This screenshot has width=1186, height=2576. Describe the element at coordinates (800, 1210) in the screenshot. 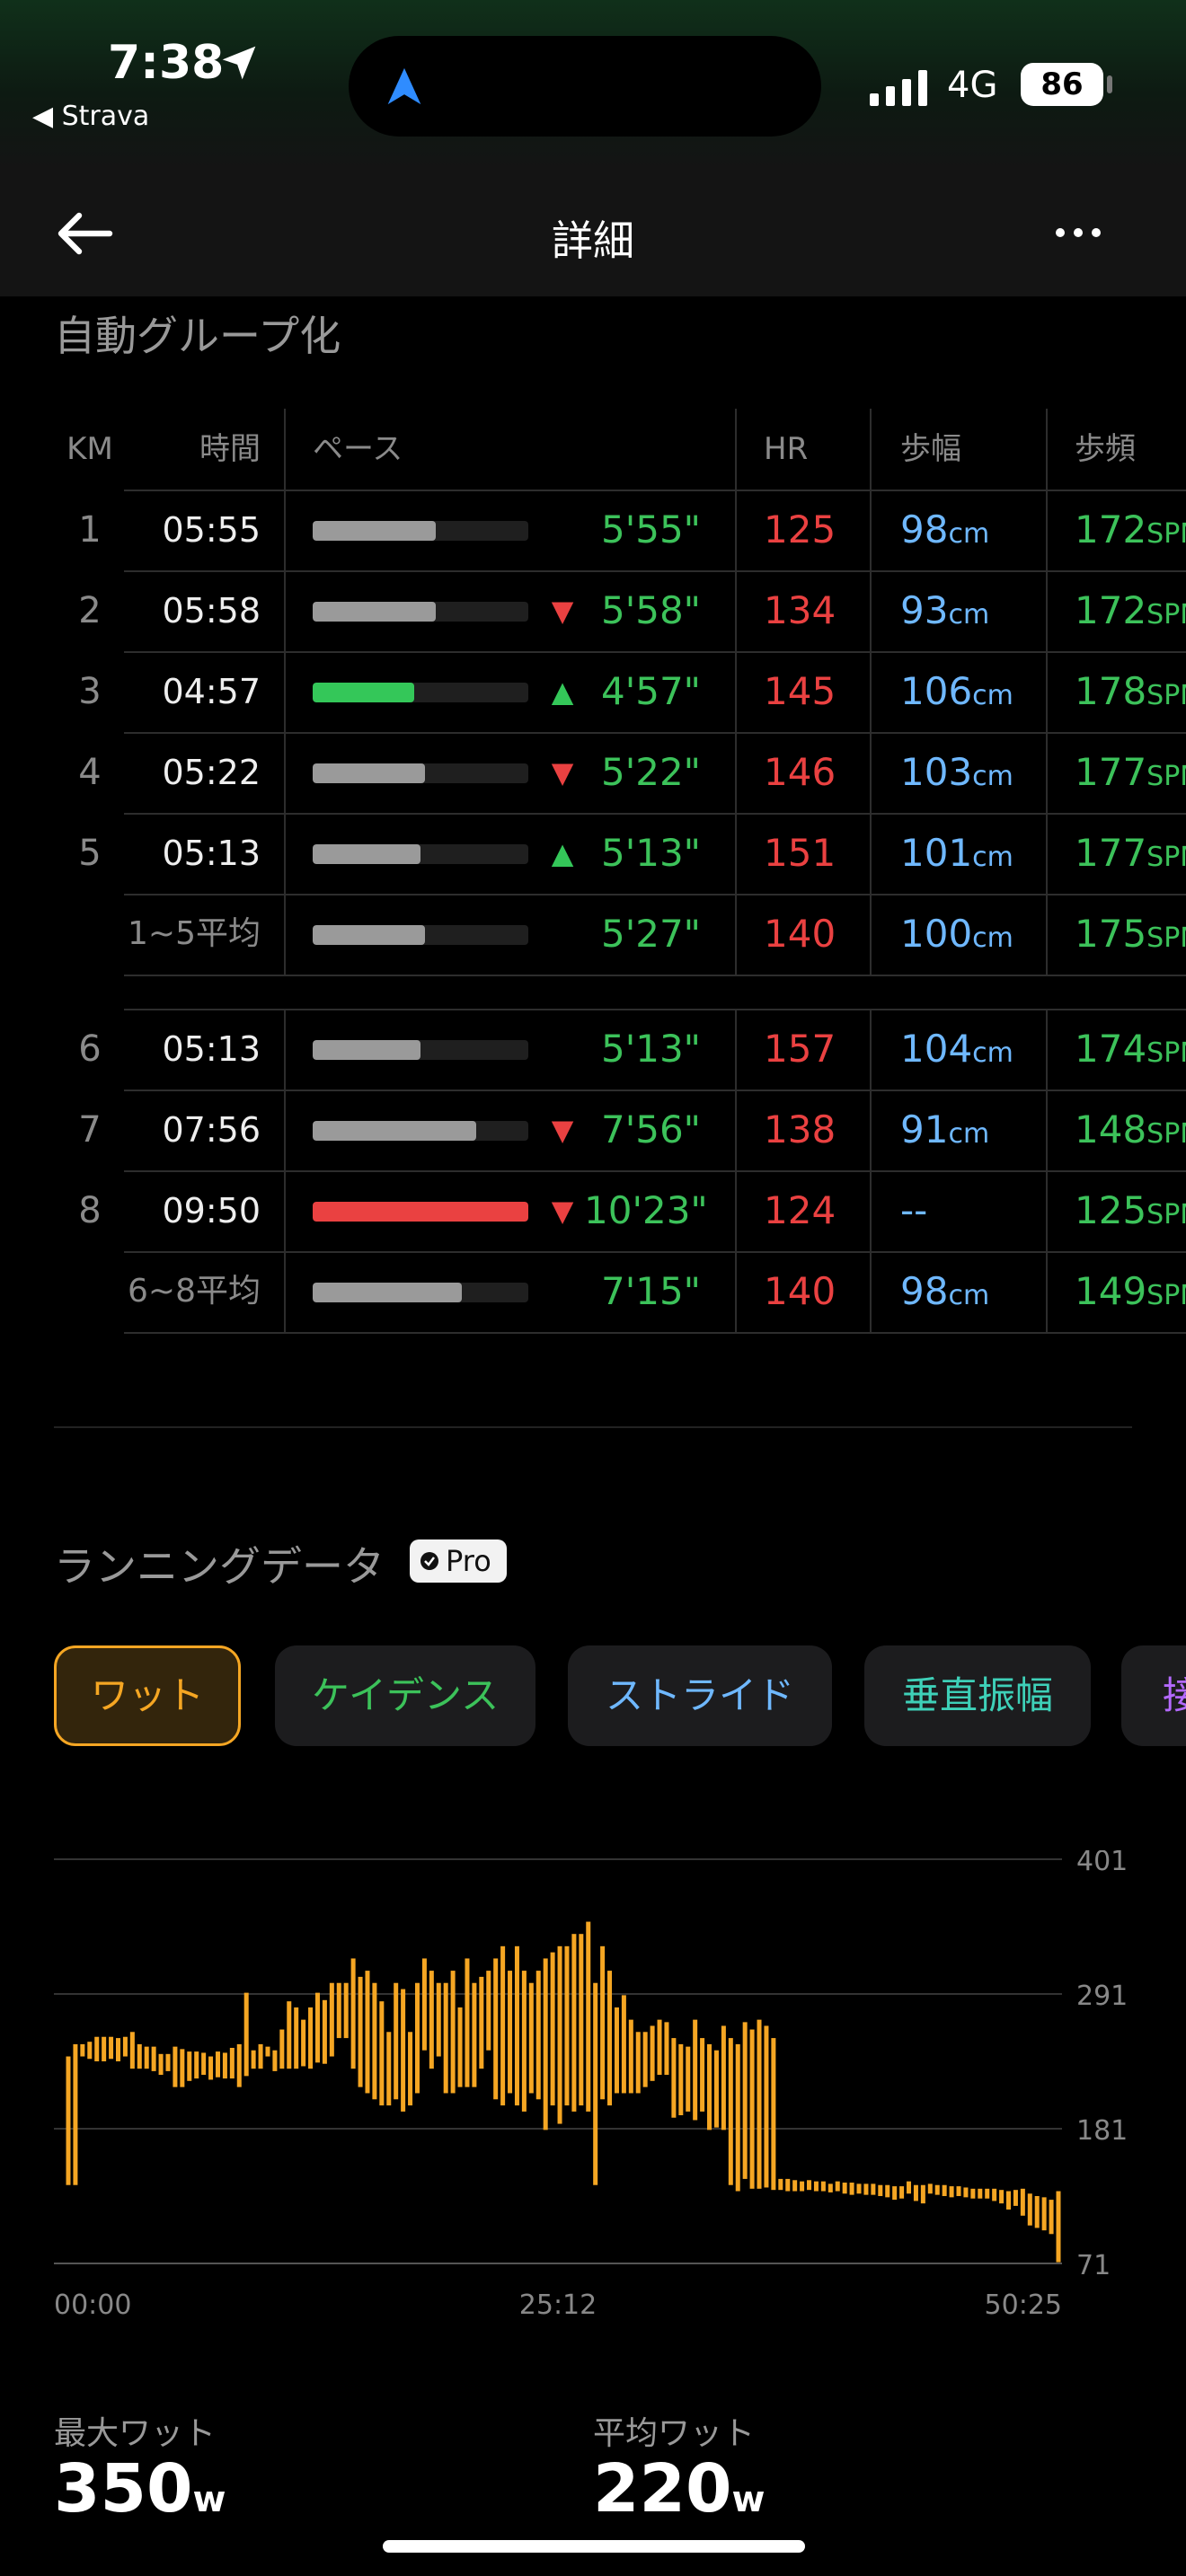

I see `split-heart-rate: 124` at that location.